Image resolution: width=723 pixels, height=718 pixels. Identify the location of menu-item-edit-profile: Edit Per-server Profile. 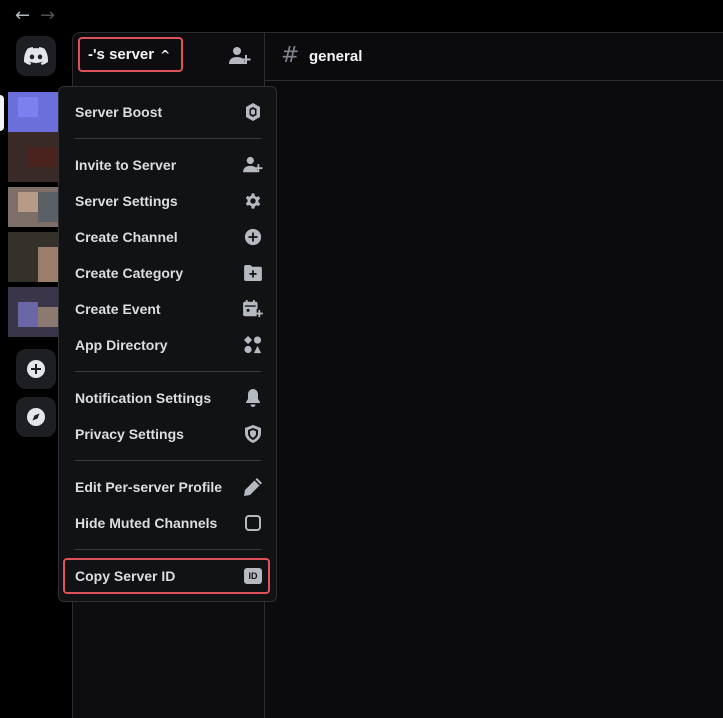
(169, 487).